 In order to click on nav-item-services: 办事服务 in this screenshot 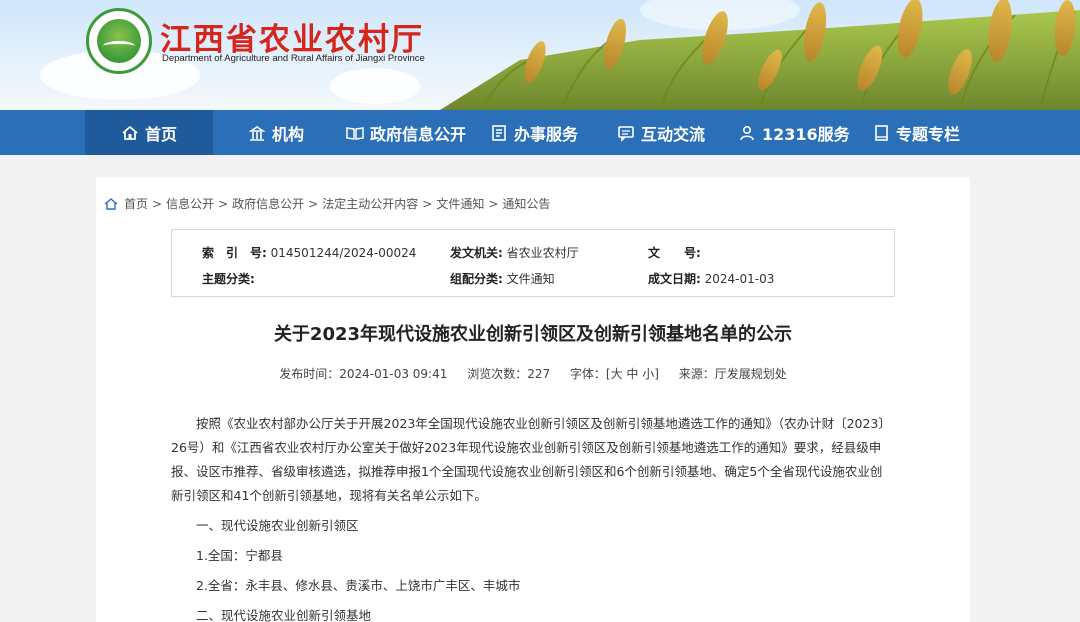, I will do `click(534, 132)`.